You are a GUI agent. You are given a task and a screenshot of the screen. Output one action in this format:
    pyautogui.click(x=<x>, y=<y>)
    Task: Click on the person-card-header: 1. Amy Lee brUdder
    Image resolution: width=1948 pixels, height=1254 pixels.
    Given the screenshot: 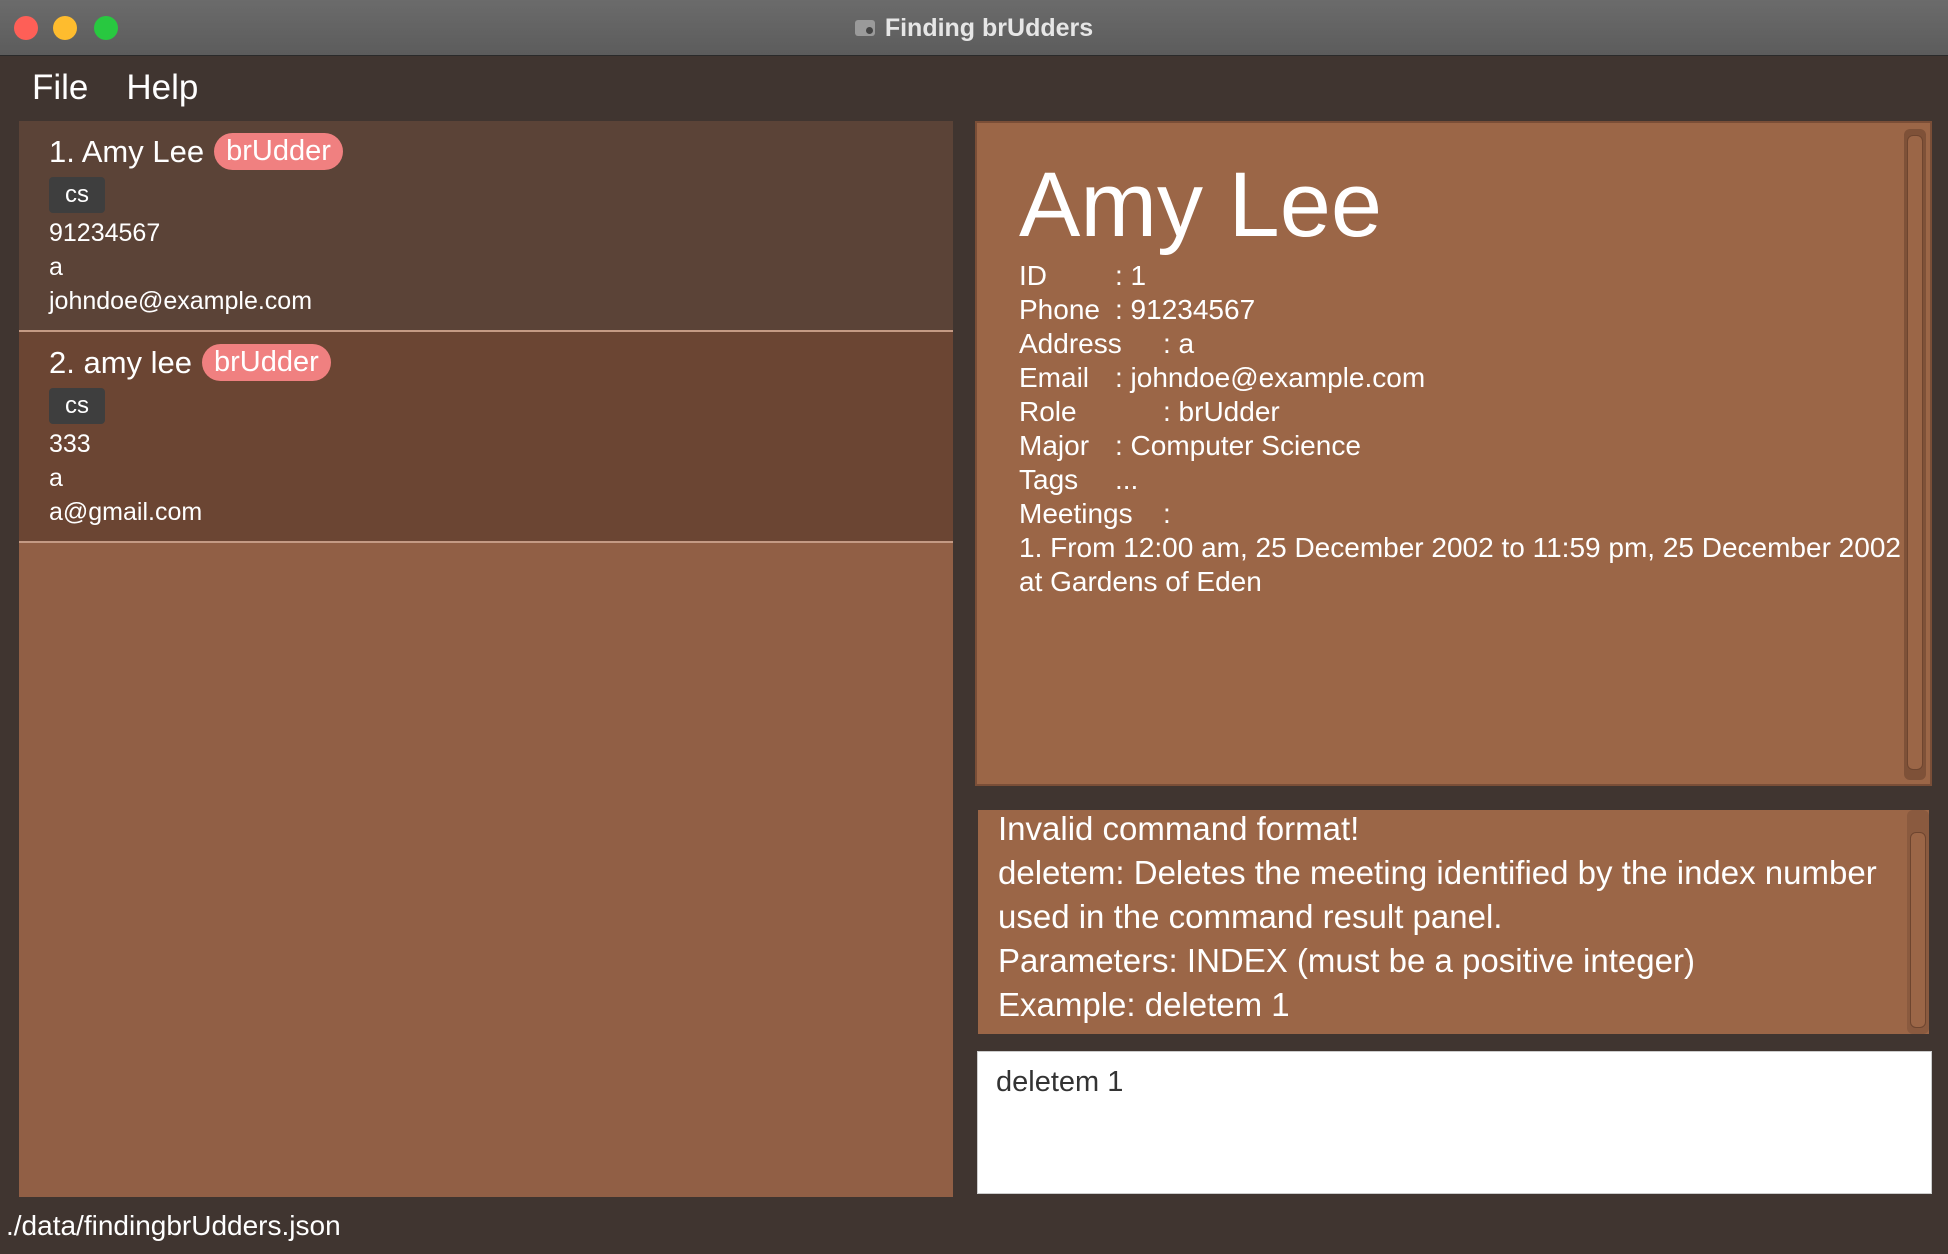 What is the action you would take?
    pyautogui.click(x=196, y=151)
    